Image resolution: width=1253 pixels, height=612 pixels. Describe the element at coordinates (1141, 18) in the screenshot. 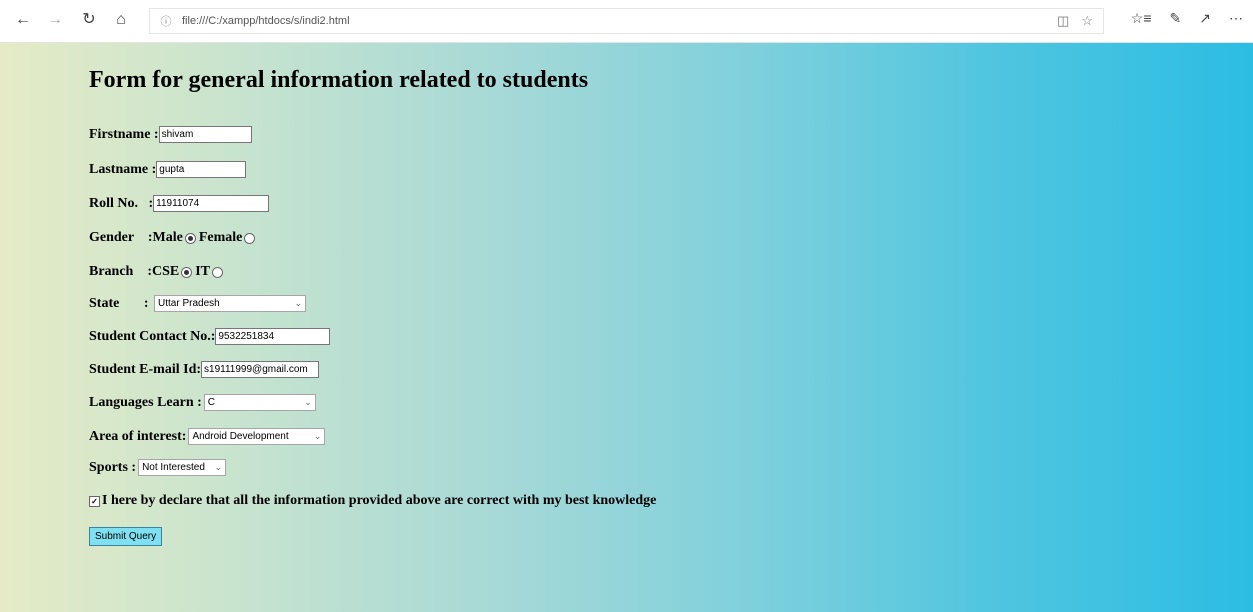

I see `favorites-icon: ☆≡` at that location.